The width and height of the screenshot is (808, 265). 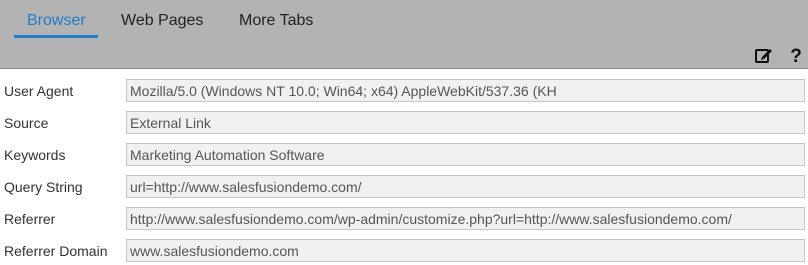 What do you see at coordinates (56, 21) in the screenshot?
I see `tab-browser: Browser` at bounding box center [56, 21].